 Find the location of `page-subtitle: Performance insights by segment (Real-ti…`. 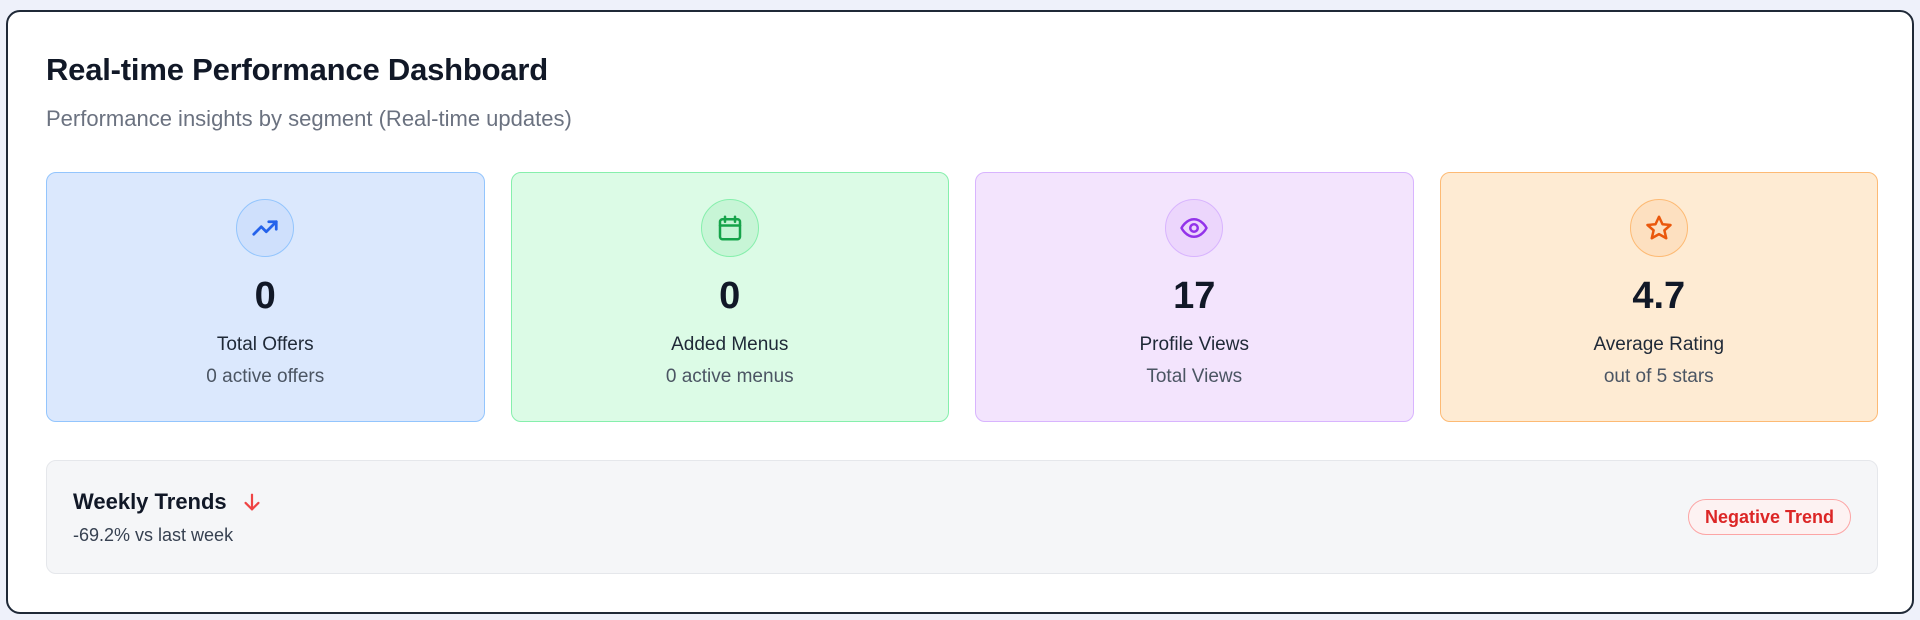

page-subtitle: Performance insights by segment (Real-ti… is located at coordinates (309, 118).